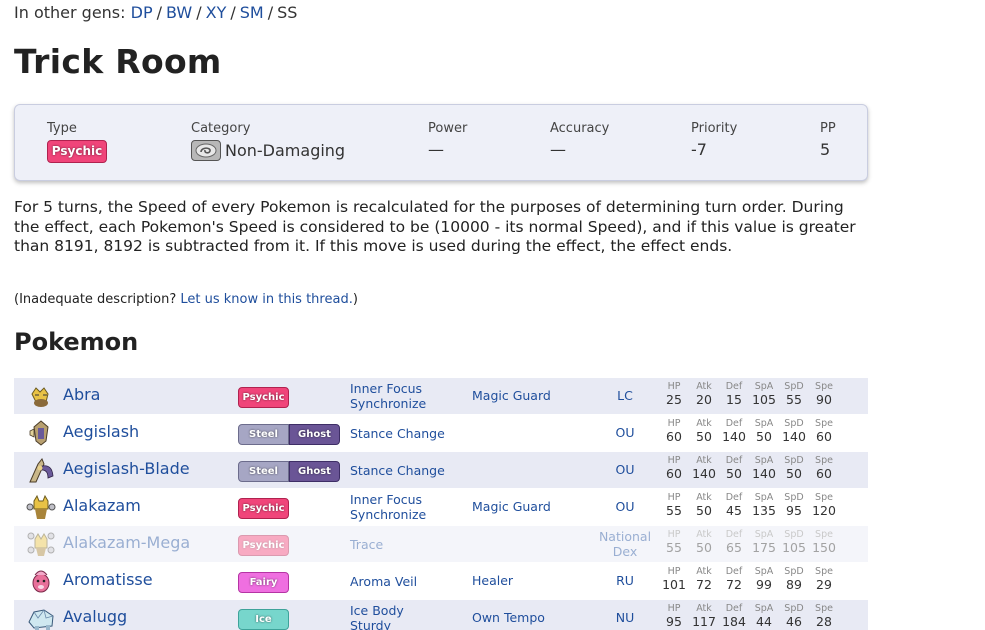  What do you see at coordinates (704, 497) in the screenshot?
I see `stat-header: Atk` at bounding box center [704, 497].